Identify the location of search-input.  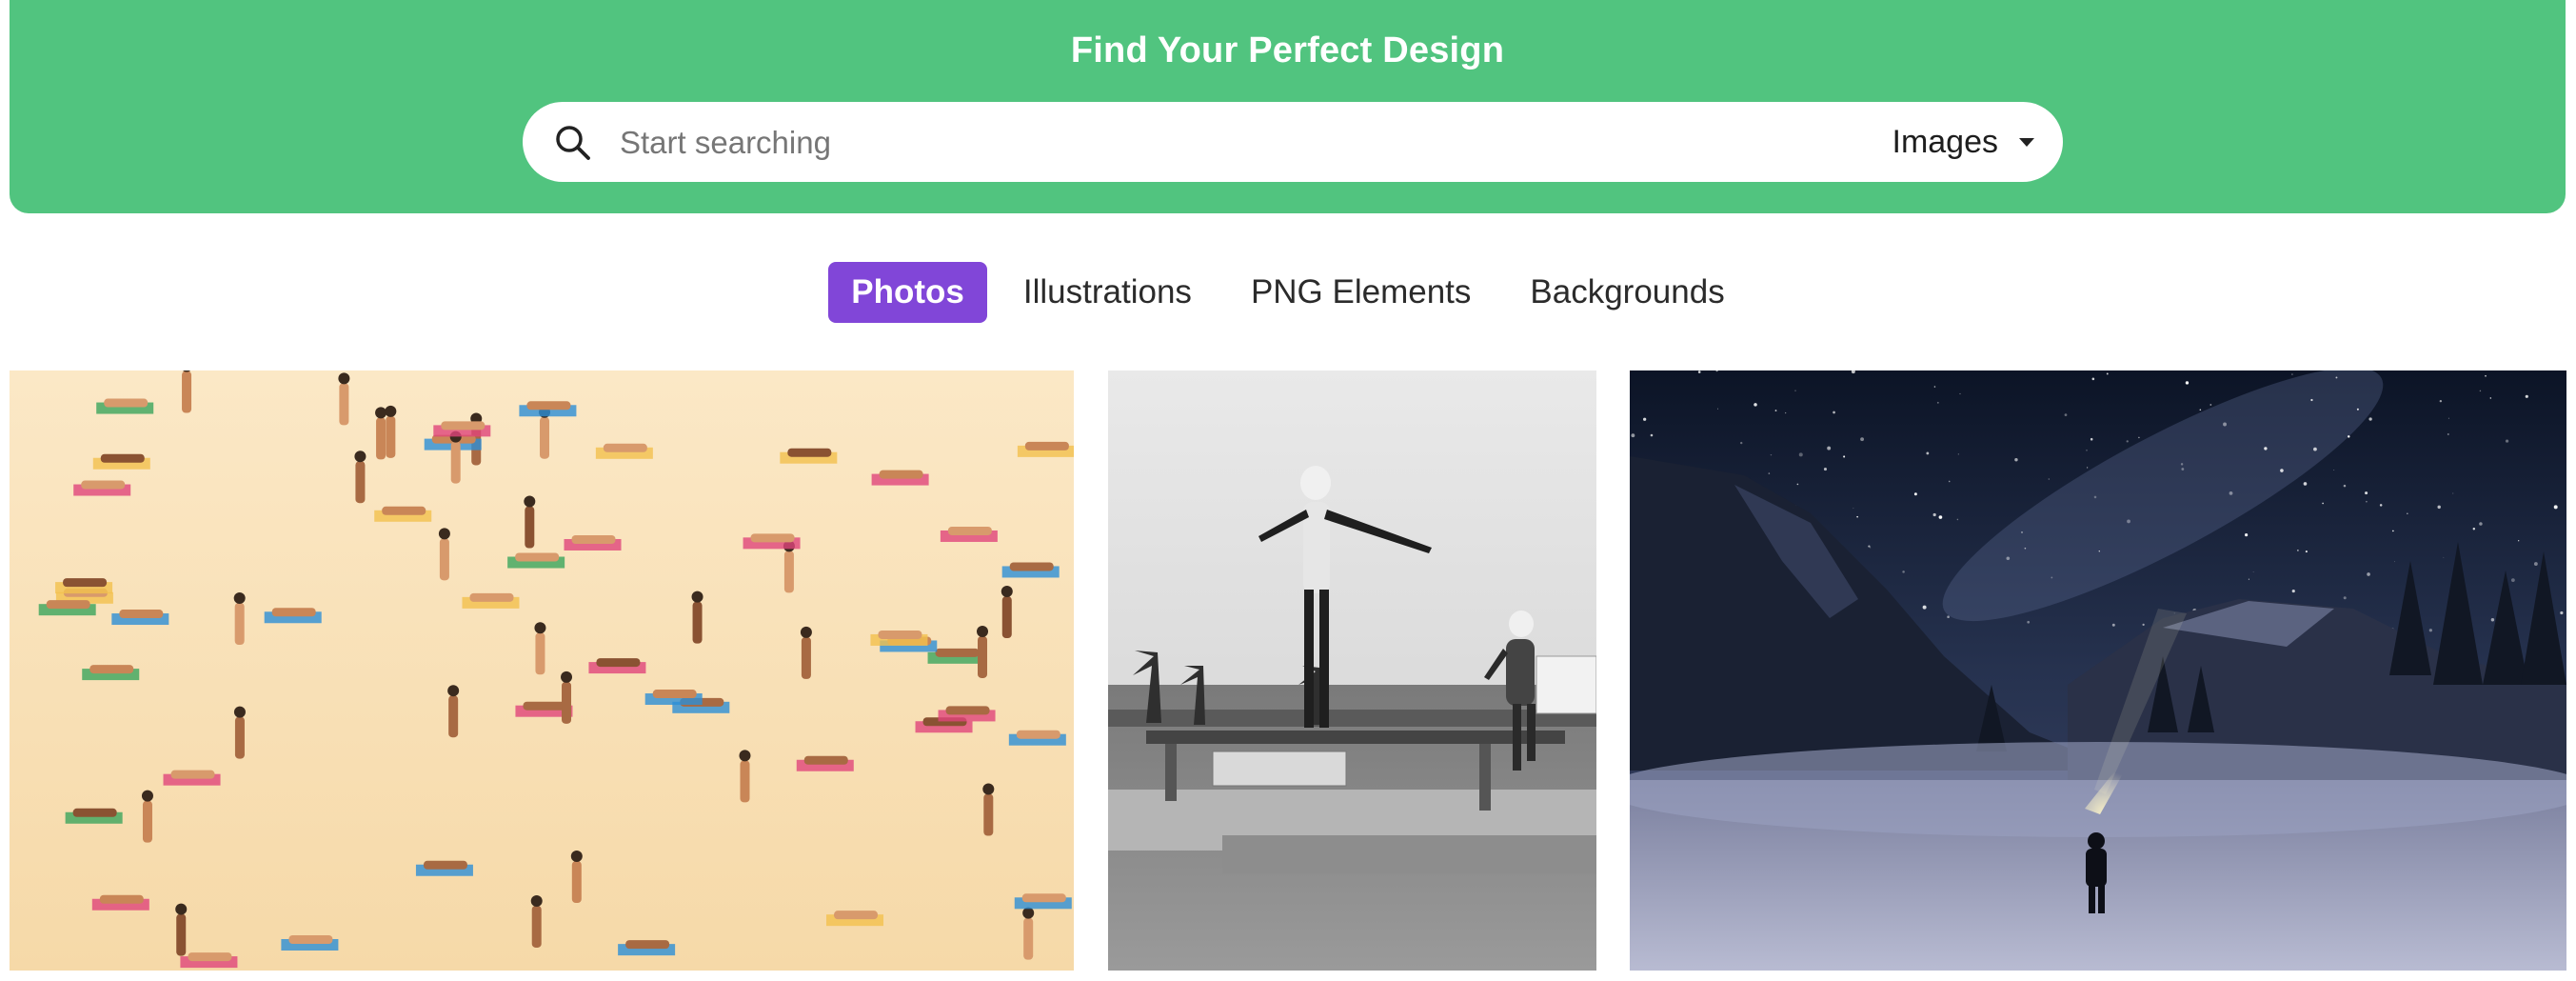
(1215, 142).